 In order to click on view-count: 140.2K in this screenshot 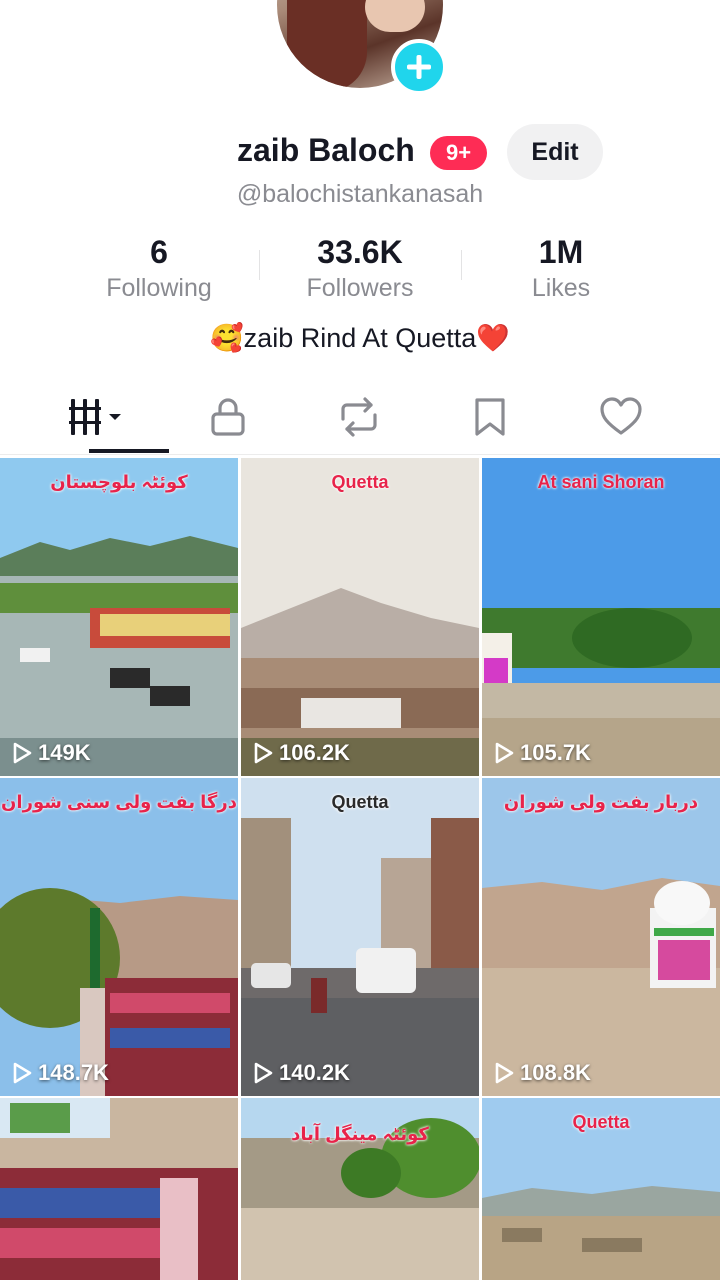, I will do `click(301, 1073)`.